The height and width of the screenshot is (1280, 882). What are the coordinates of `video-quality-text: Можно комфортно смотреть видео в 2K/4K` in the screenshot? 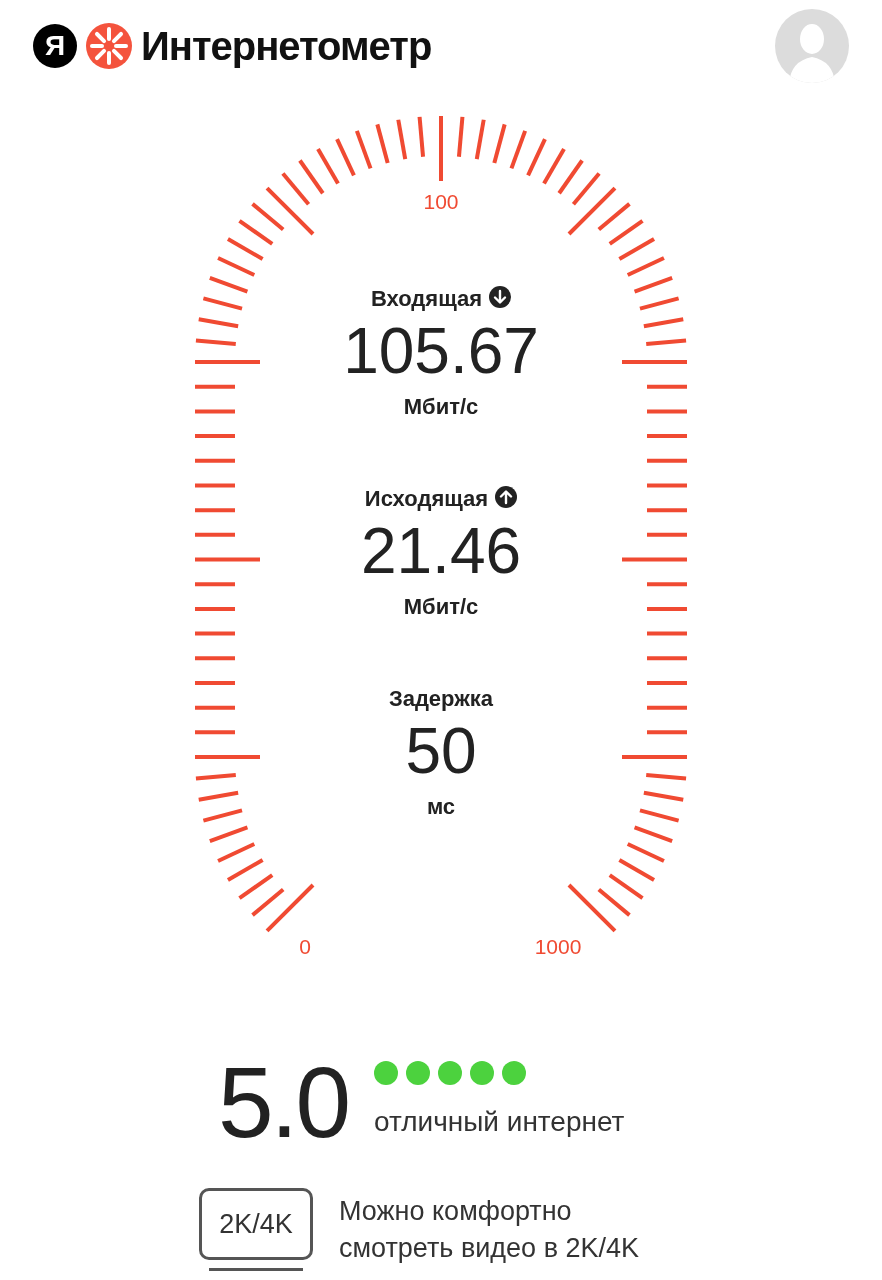 It's located at (489, 1229).